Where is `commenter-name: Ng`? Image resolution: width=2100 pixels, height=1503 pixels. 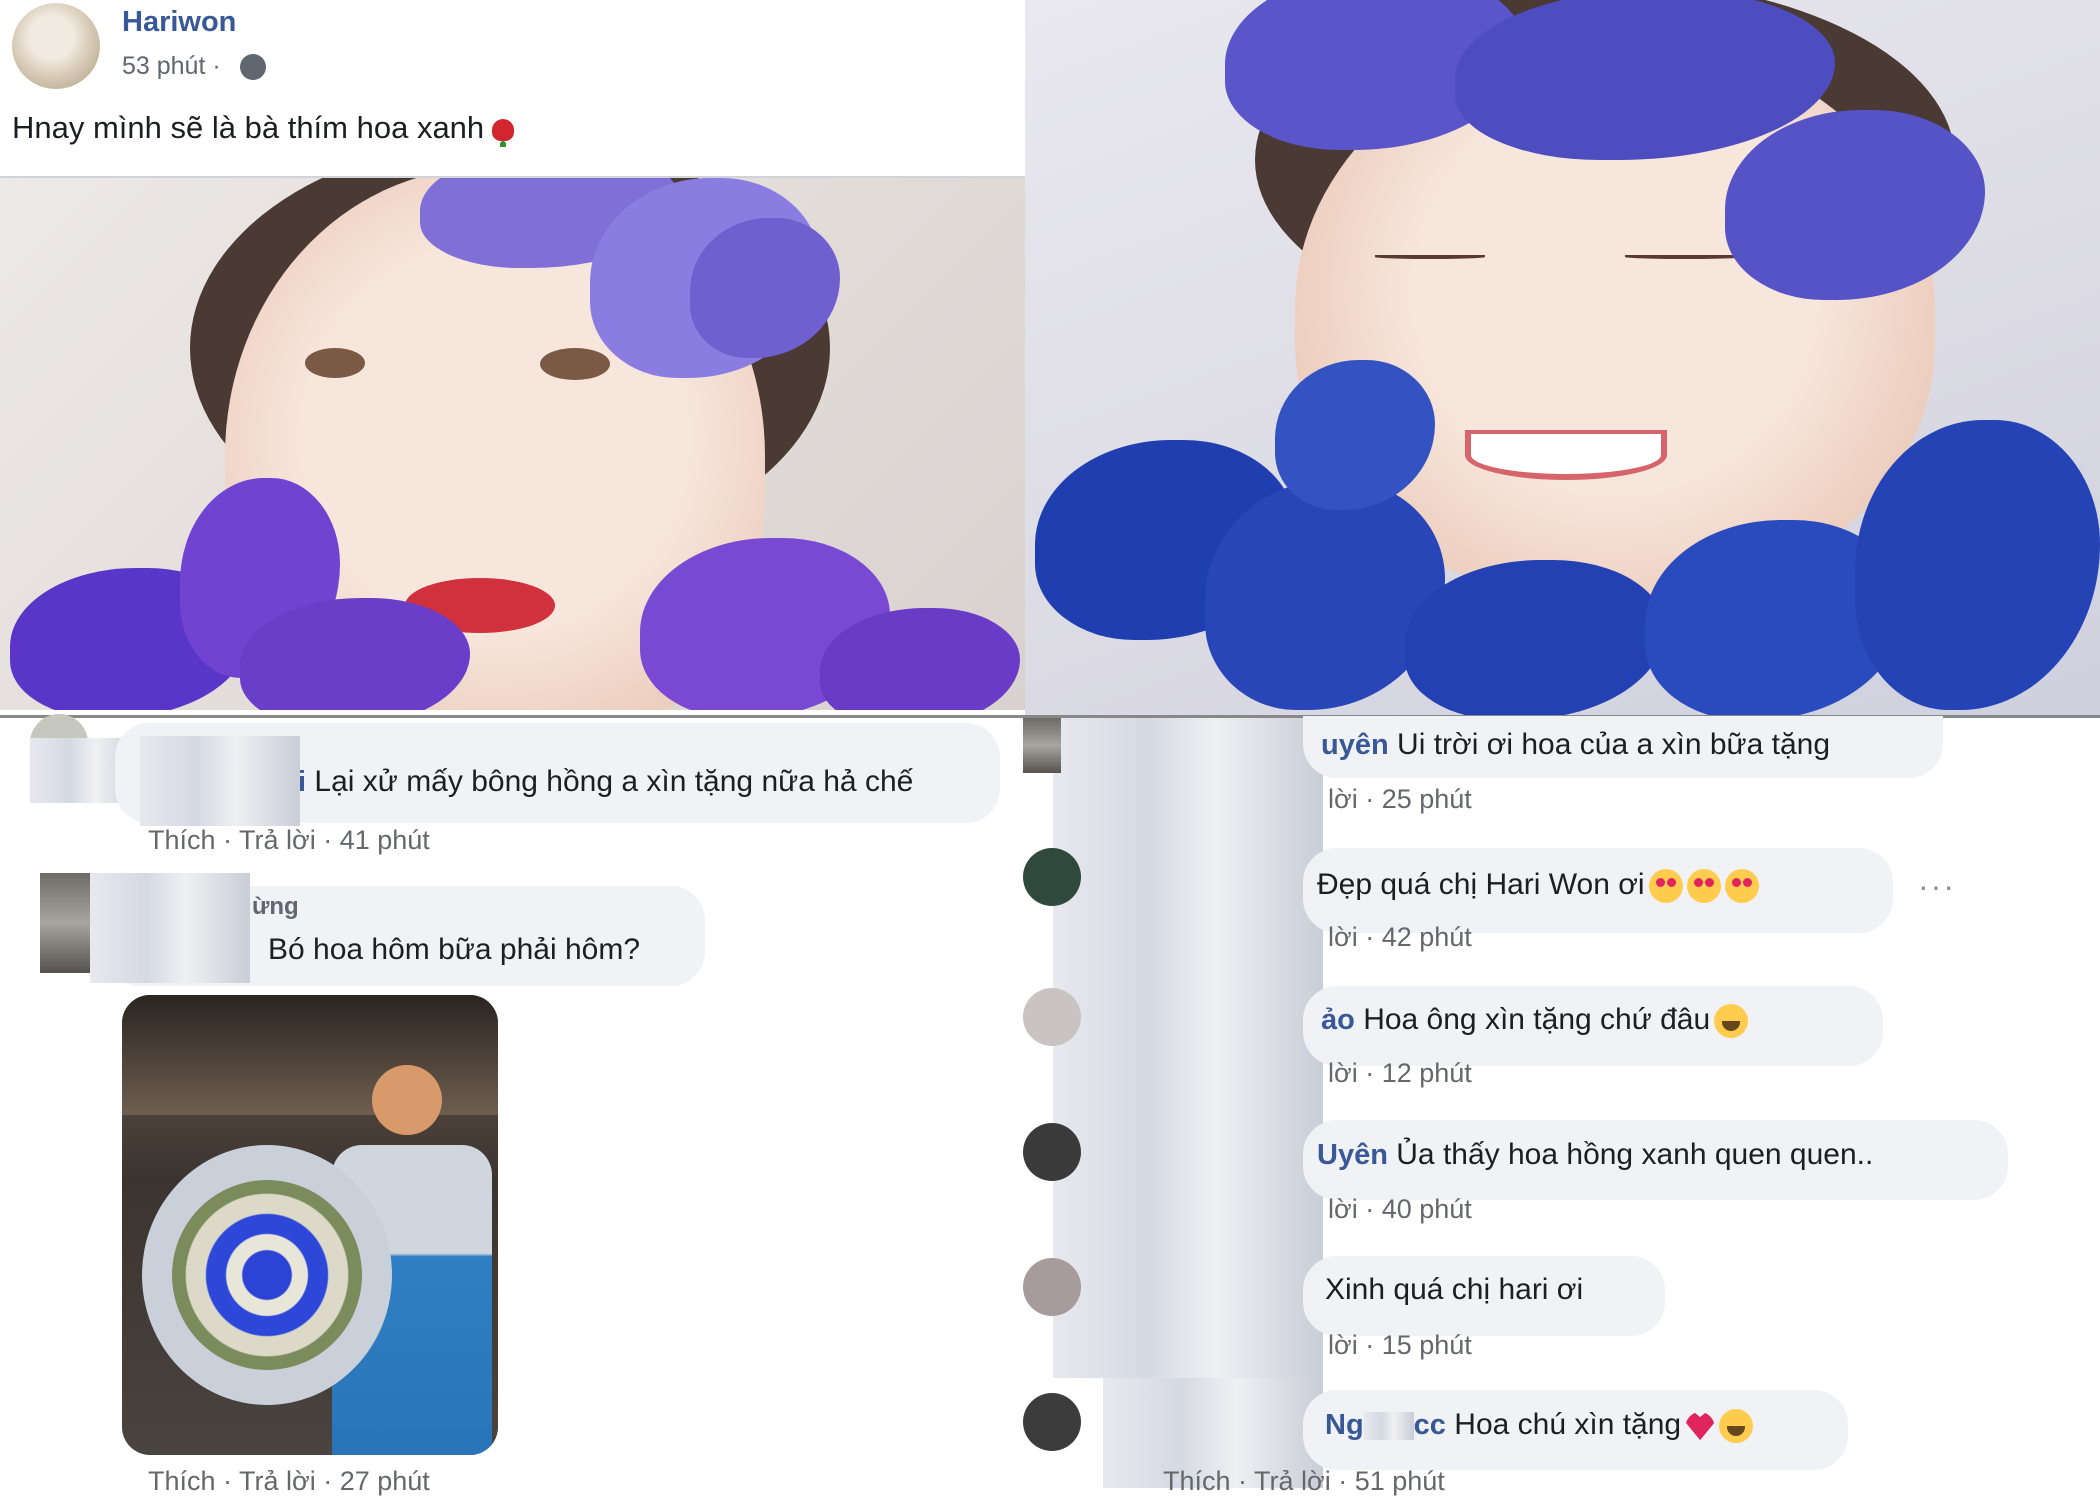 commenter-name: Ng is located at coordinates (1344, 1425).